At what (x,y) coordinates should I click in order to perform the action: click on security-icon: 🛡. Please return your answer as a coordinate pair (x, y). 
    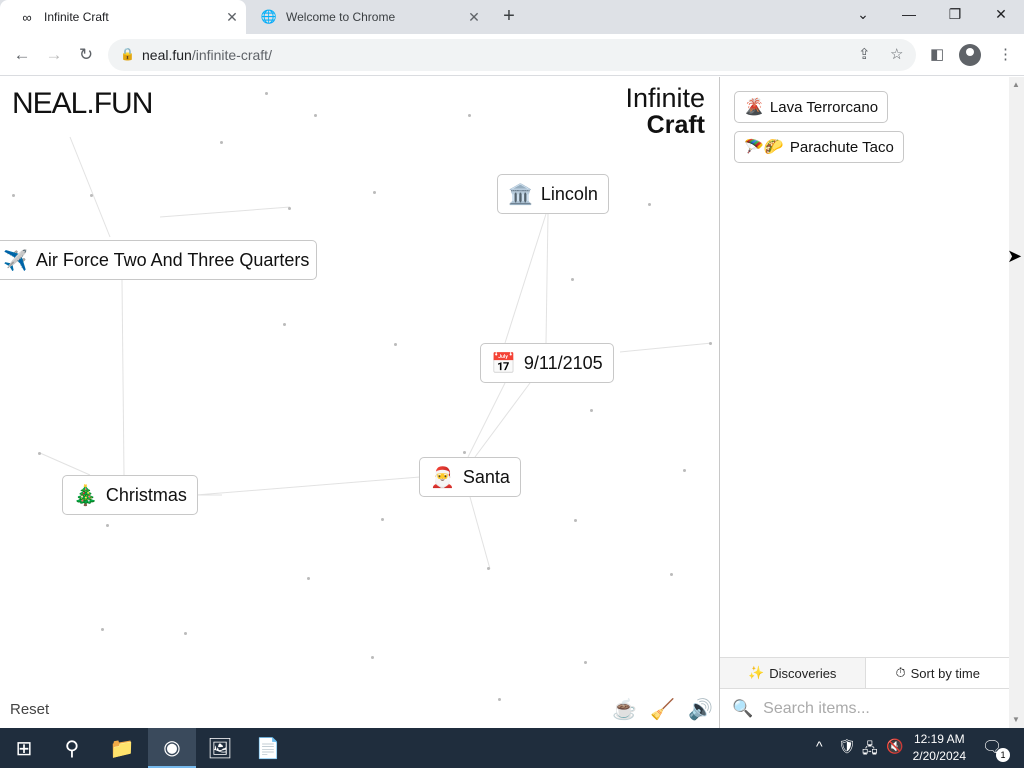
    Looking at the image, I should click on (847, 746).